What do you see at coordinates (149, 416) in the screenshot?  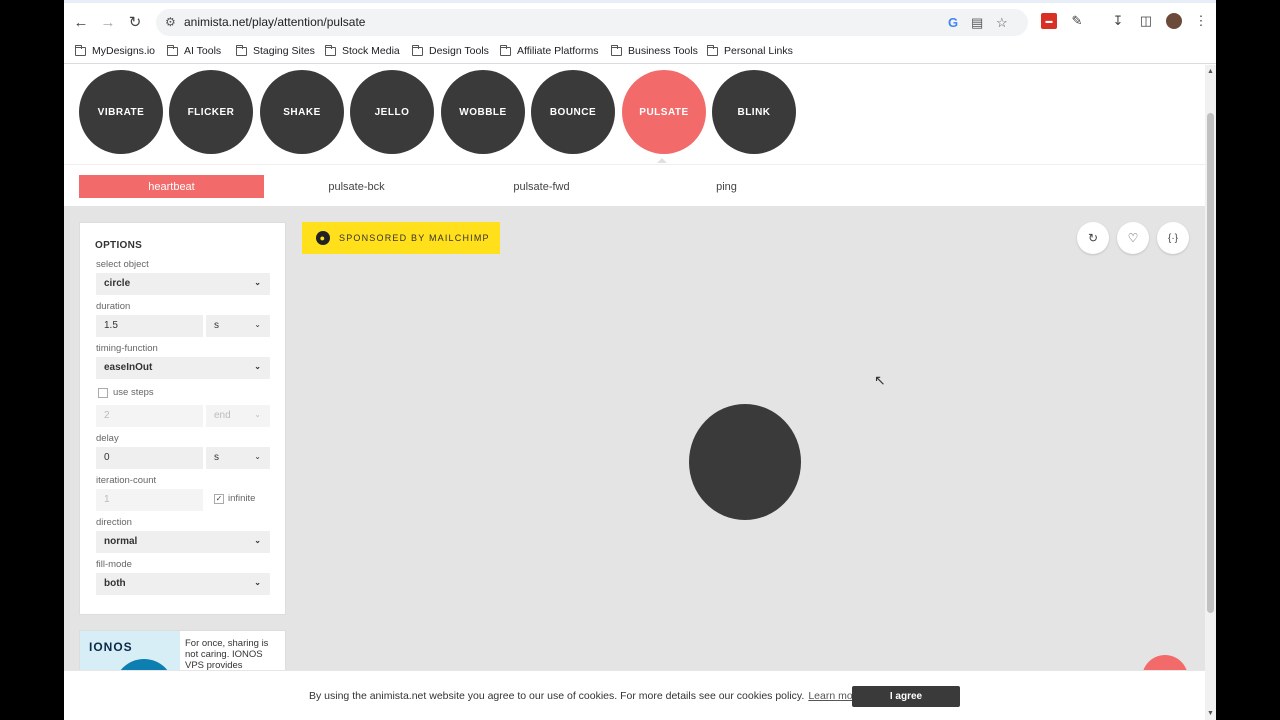 I see `steps-input: 2` at bounding box center [149, 416].